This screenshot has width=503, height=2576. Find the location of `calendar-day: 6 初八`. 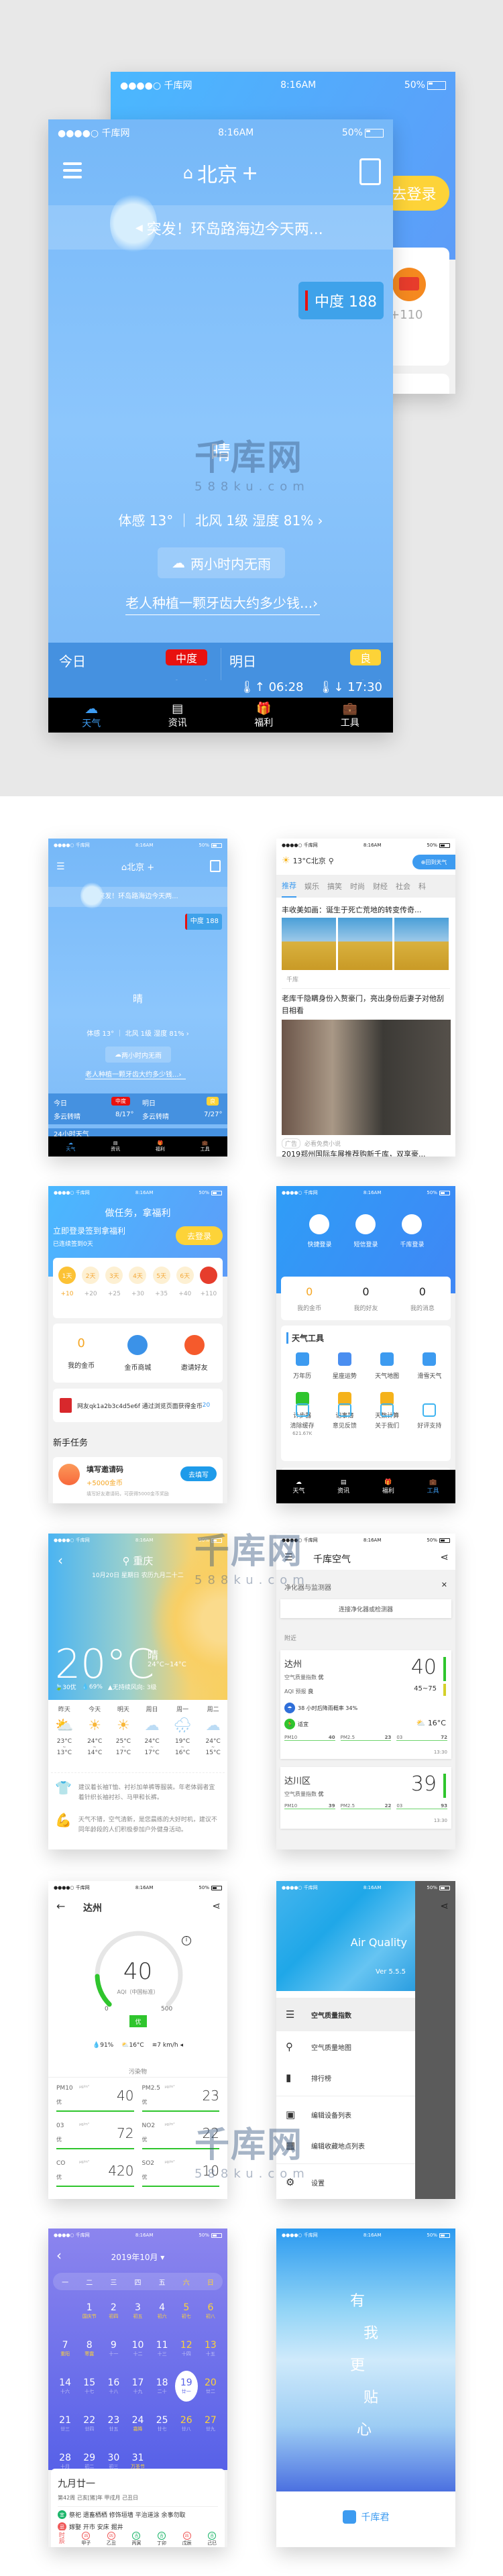

calendar-day: 6 初八 is located at coordinates (211, 2311).